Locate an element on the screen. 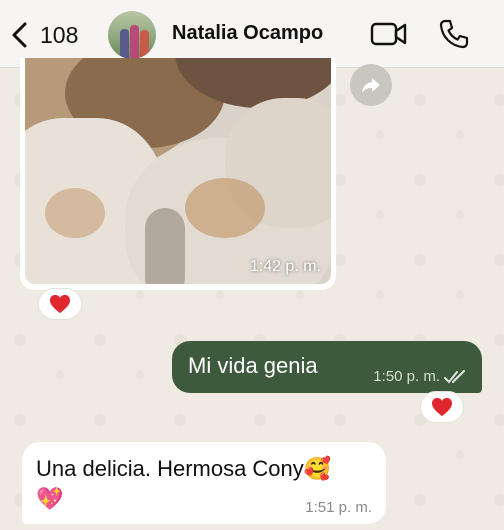 Image resolution: width=504 pixels, height=530 pixels. double-check-icon is located at coordinates (454, 376).